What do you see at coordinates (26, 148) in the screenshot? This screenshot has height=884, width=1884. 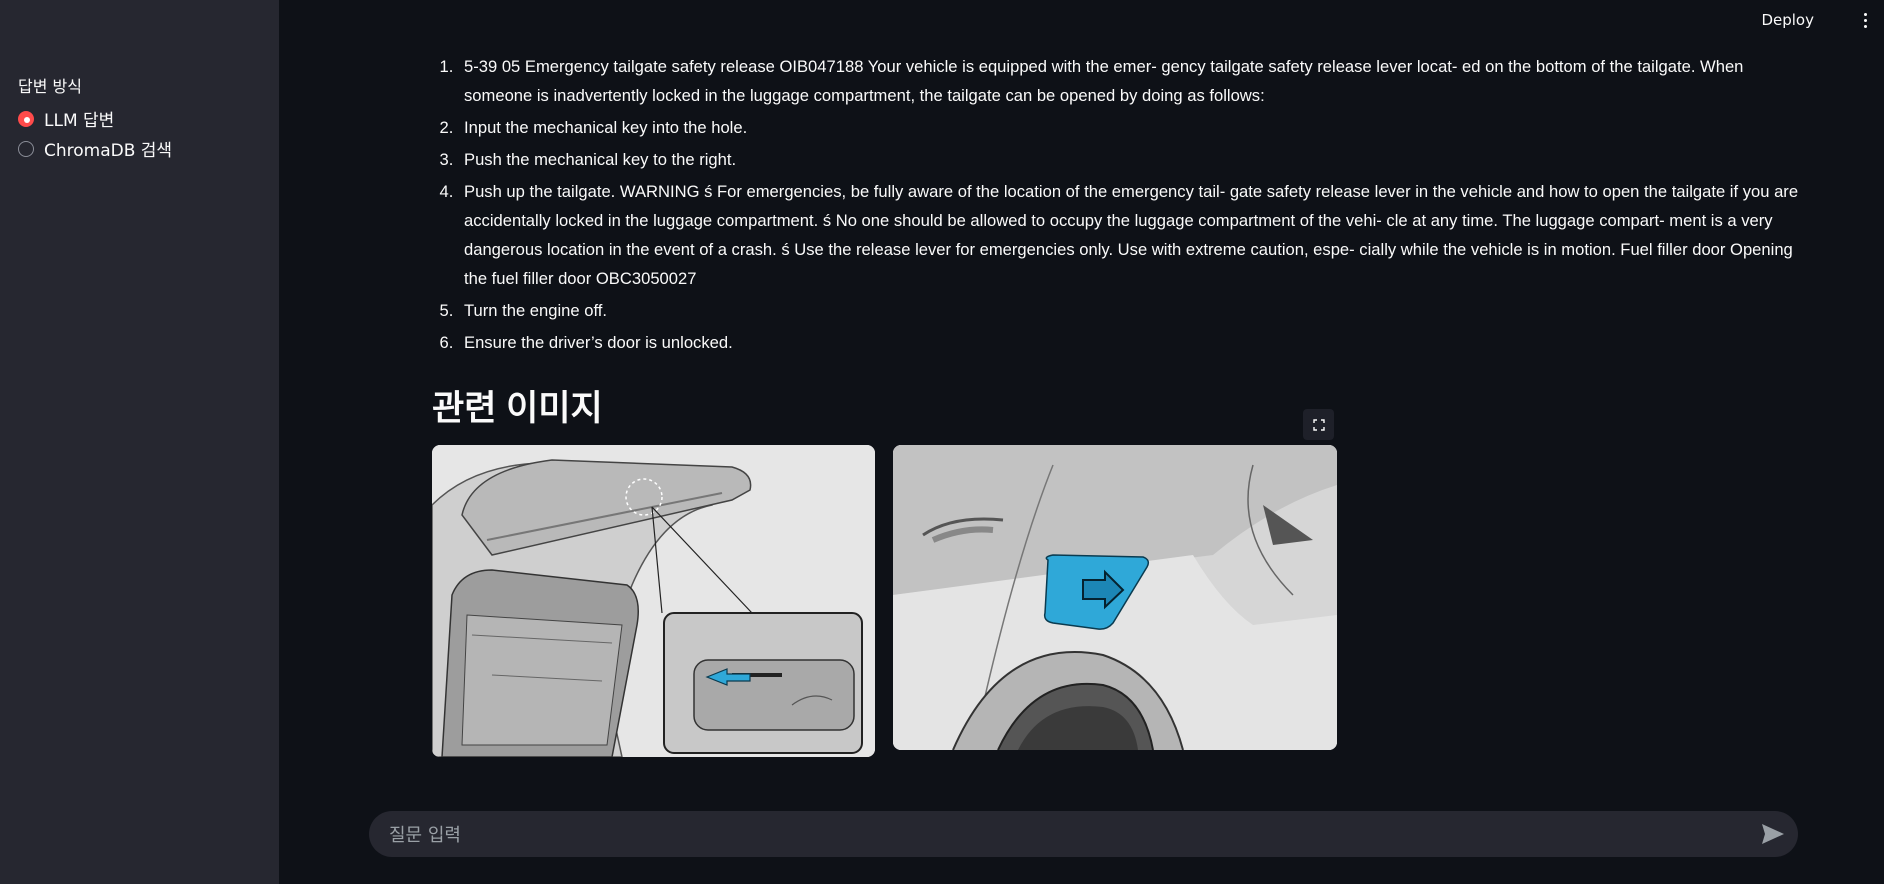 I see `radio-button` at bounding box center [26, 148].